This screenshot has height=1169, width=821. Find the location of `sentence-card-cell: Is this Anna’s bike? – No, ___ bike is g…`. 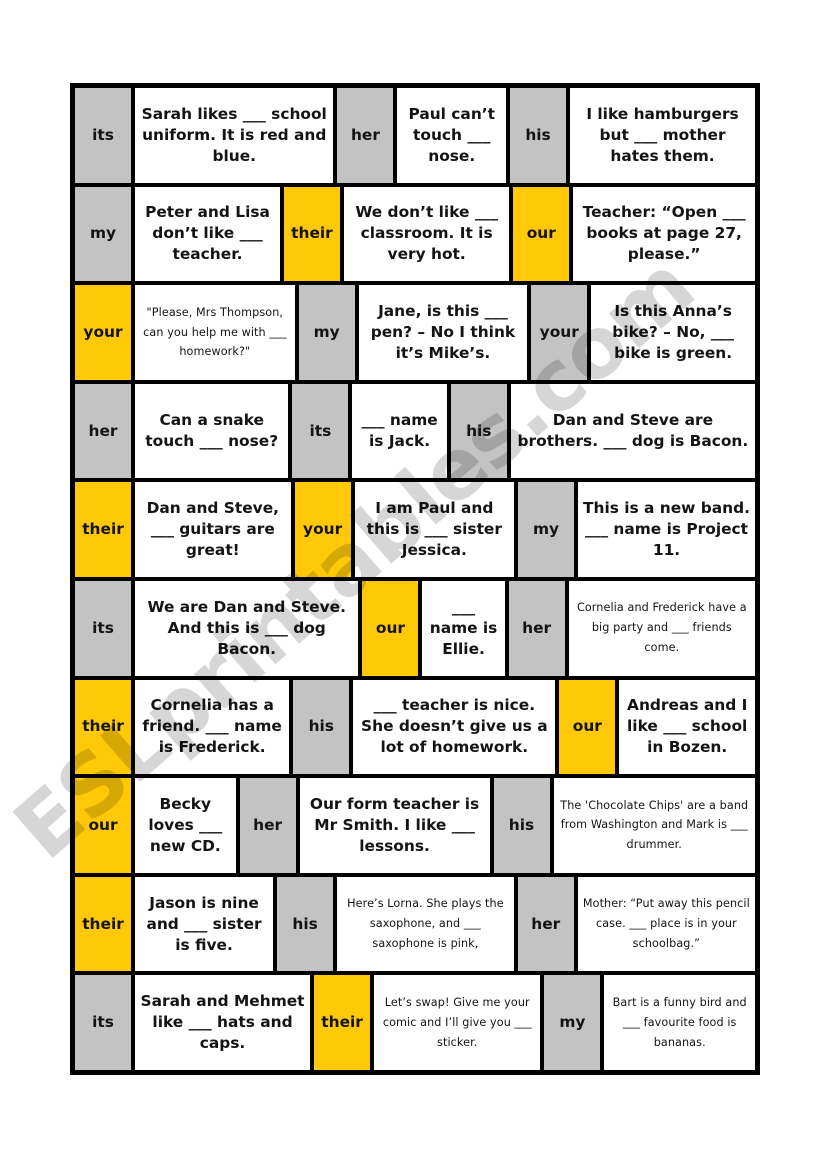

sentence-card-cell: Is this Anna’s bike? – No, ___ bike is g… is located at coordinates (673, 332).